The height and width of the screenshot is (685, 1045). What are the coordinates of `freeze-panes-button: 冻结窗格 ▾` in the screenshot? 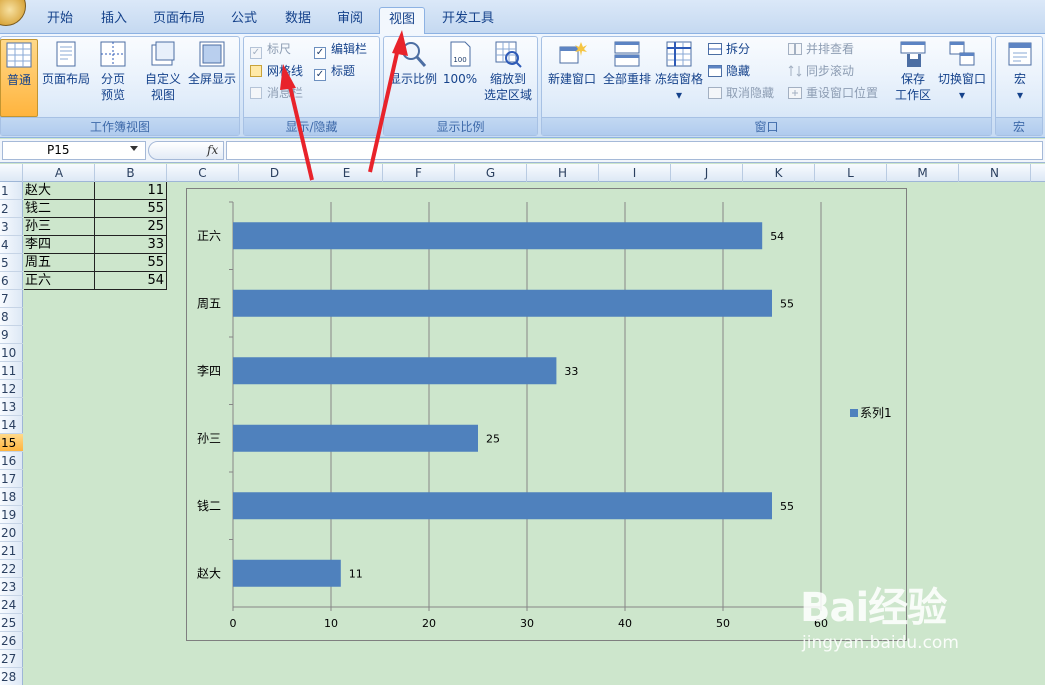 It's located at (679, 78).